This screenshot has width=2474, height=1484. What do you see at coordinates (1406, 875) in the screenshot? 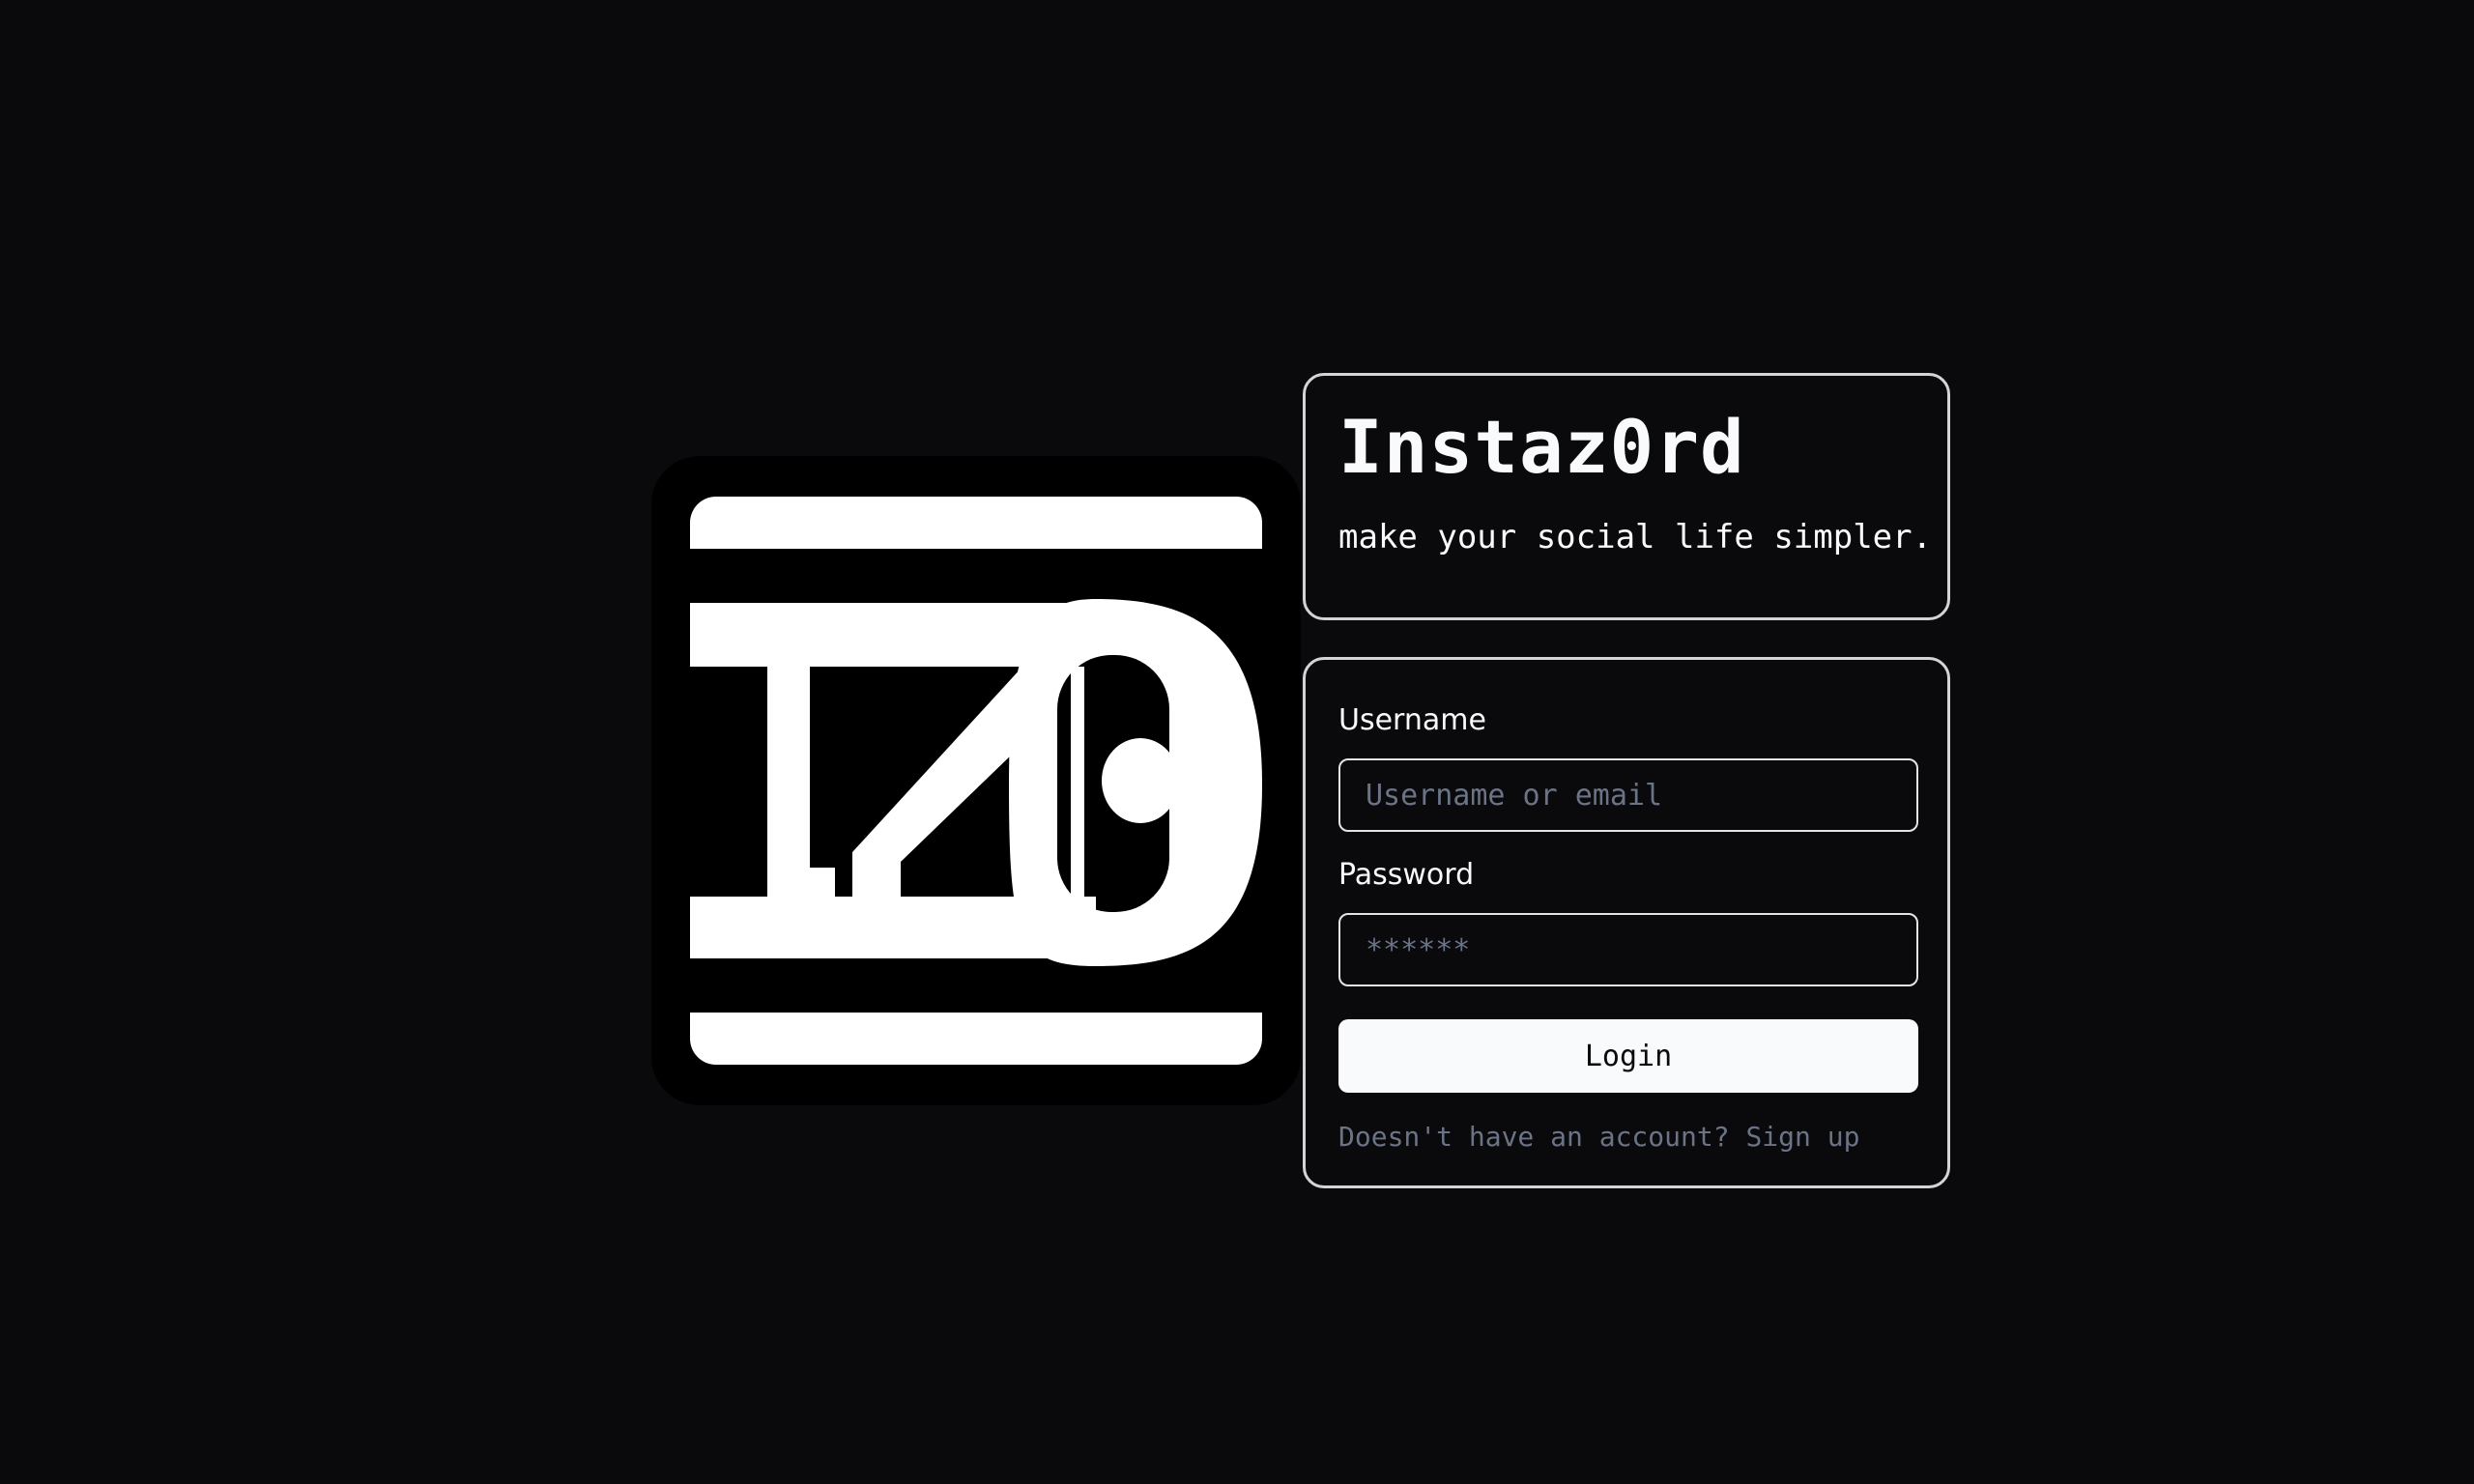
I see `password-label: Password` at bounding box center [1406, 875].